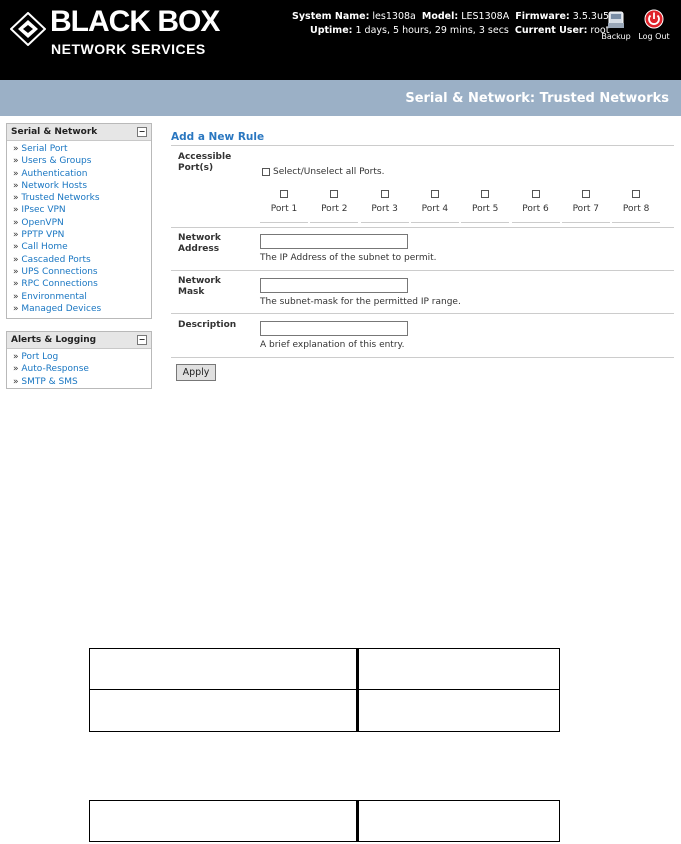 Image resolution: width=681 pixels, height=844 pixels. I want to click on system-name-value: les1308a, so click(394, 16).